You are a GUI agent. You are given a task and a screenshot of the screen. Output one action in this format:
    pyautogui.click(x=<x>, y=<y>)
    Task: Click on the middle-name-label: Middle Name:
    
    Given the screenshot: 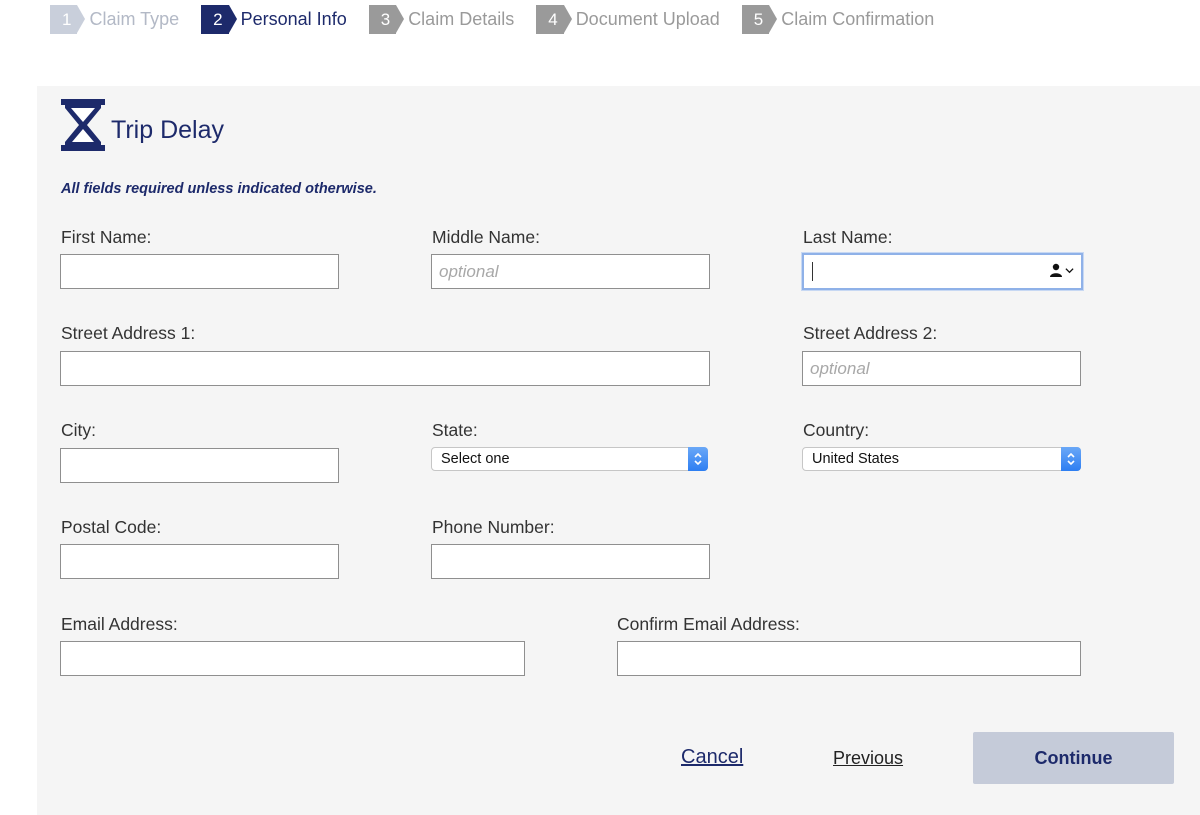 What is the action you would take?
    pyautogui.click(x=486, y=237)
    